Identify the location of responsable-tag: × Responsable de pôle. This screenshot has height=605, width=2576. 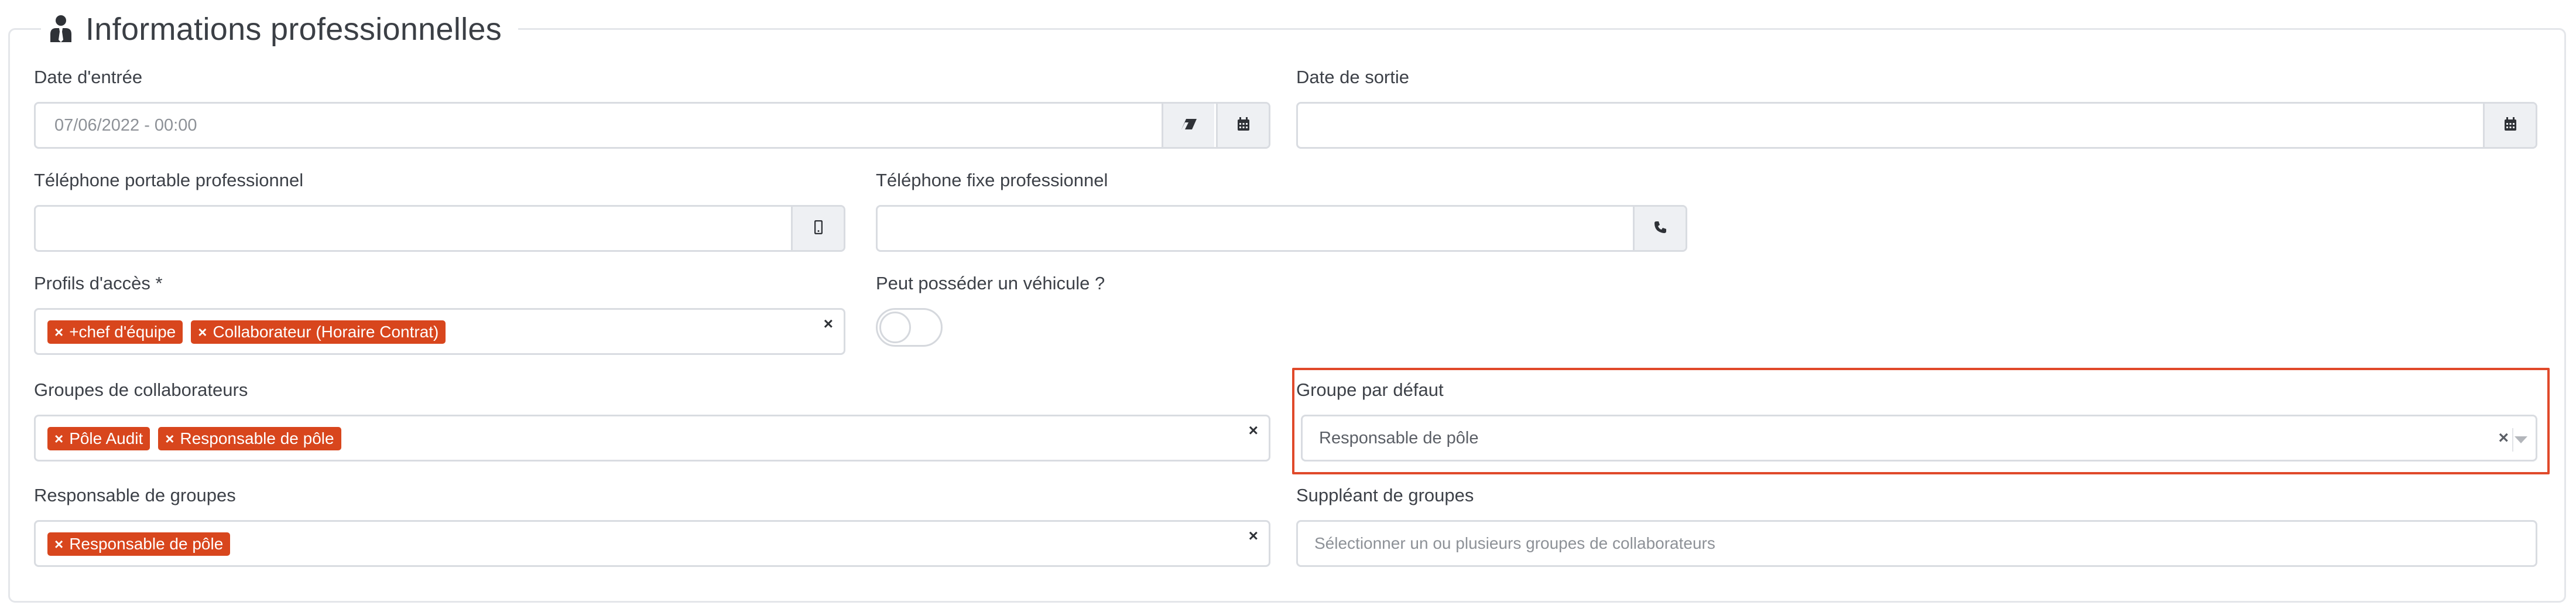
(139, 544).